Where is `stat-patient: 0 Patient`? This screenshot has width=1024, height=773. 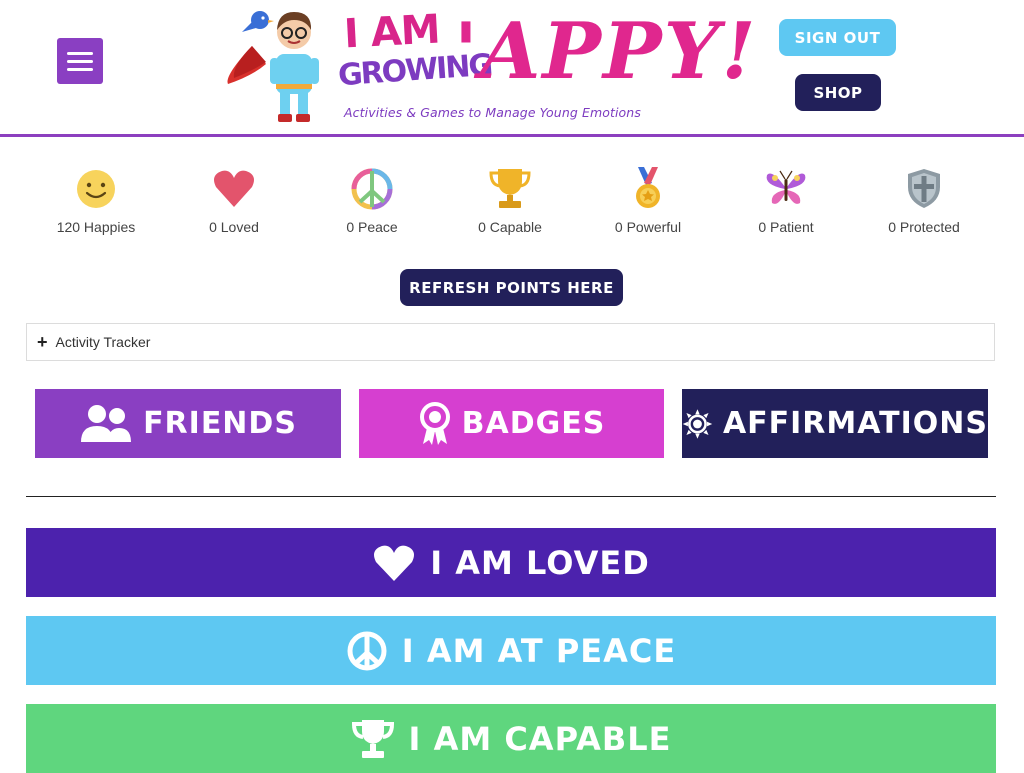 stat-patient: 0 Patient is located at coordinates (786, 200).